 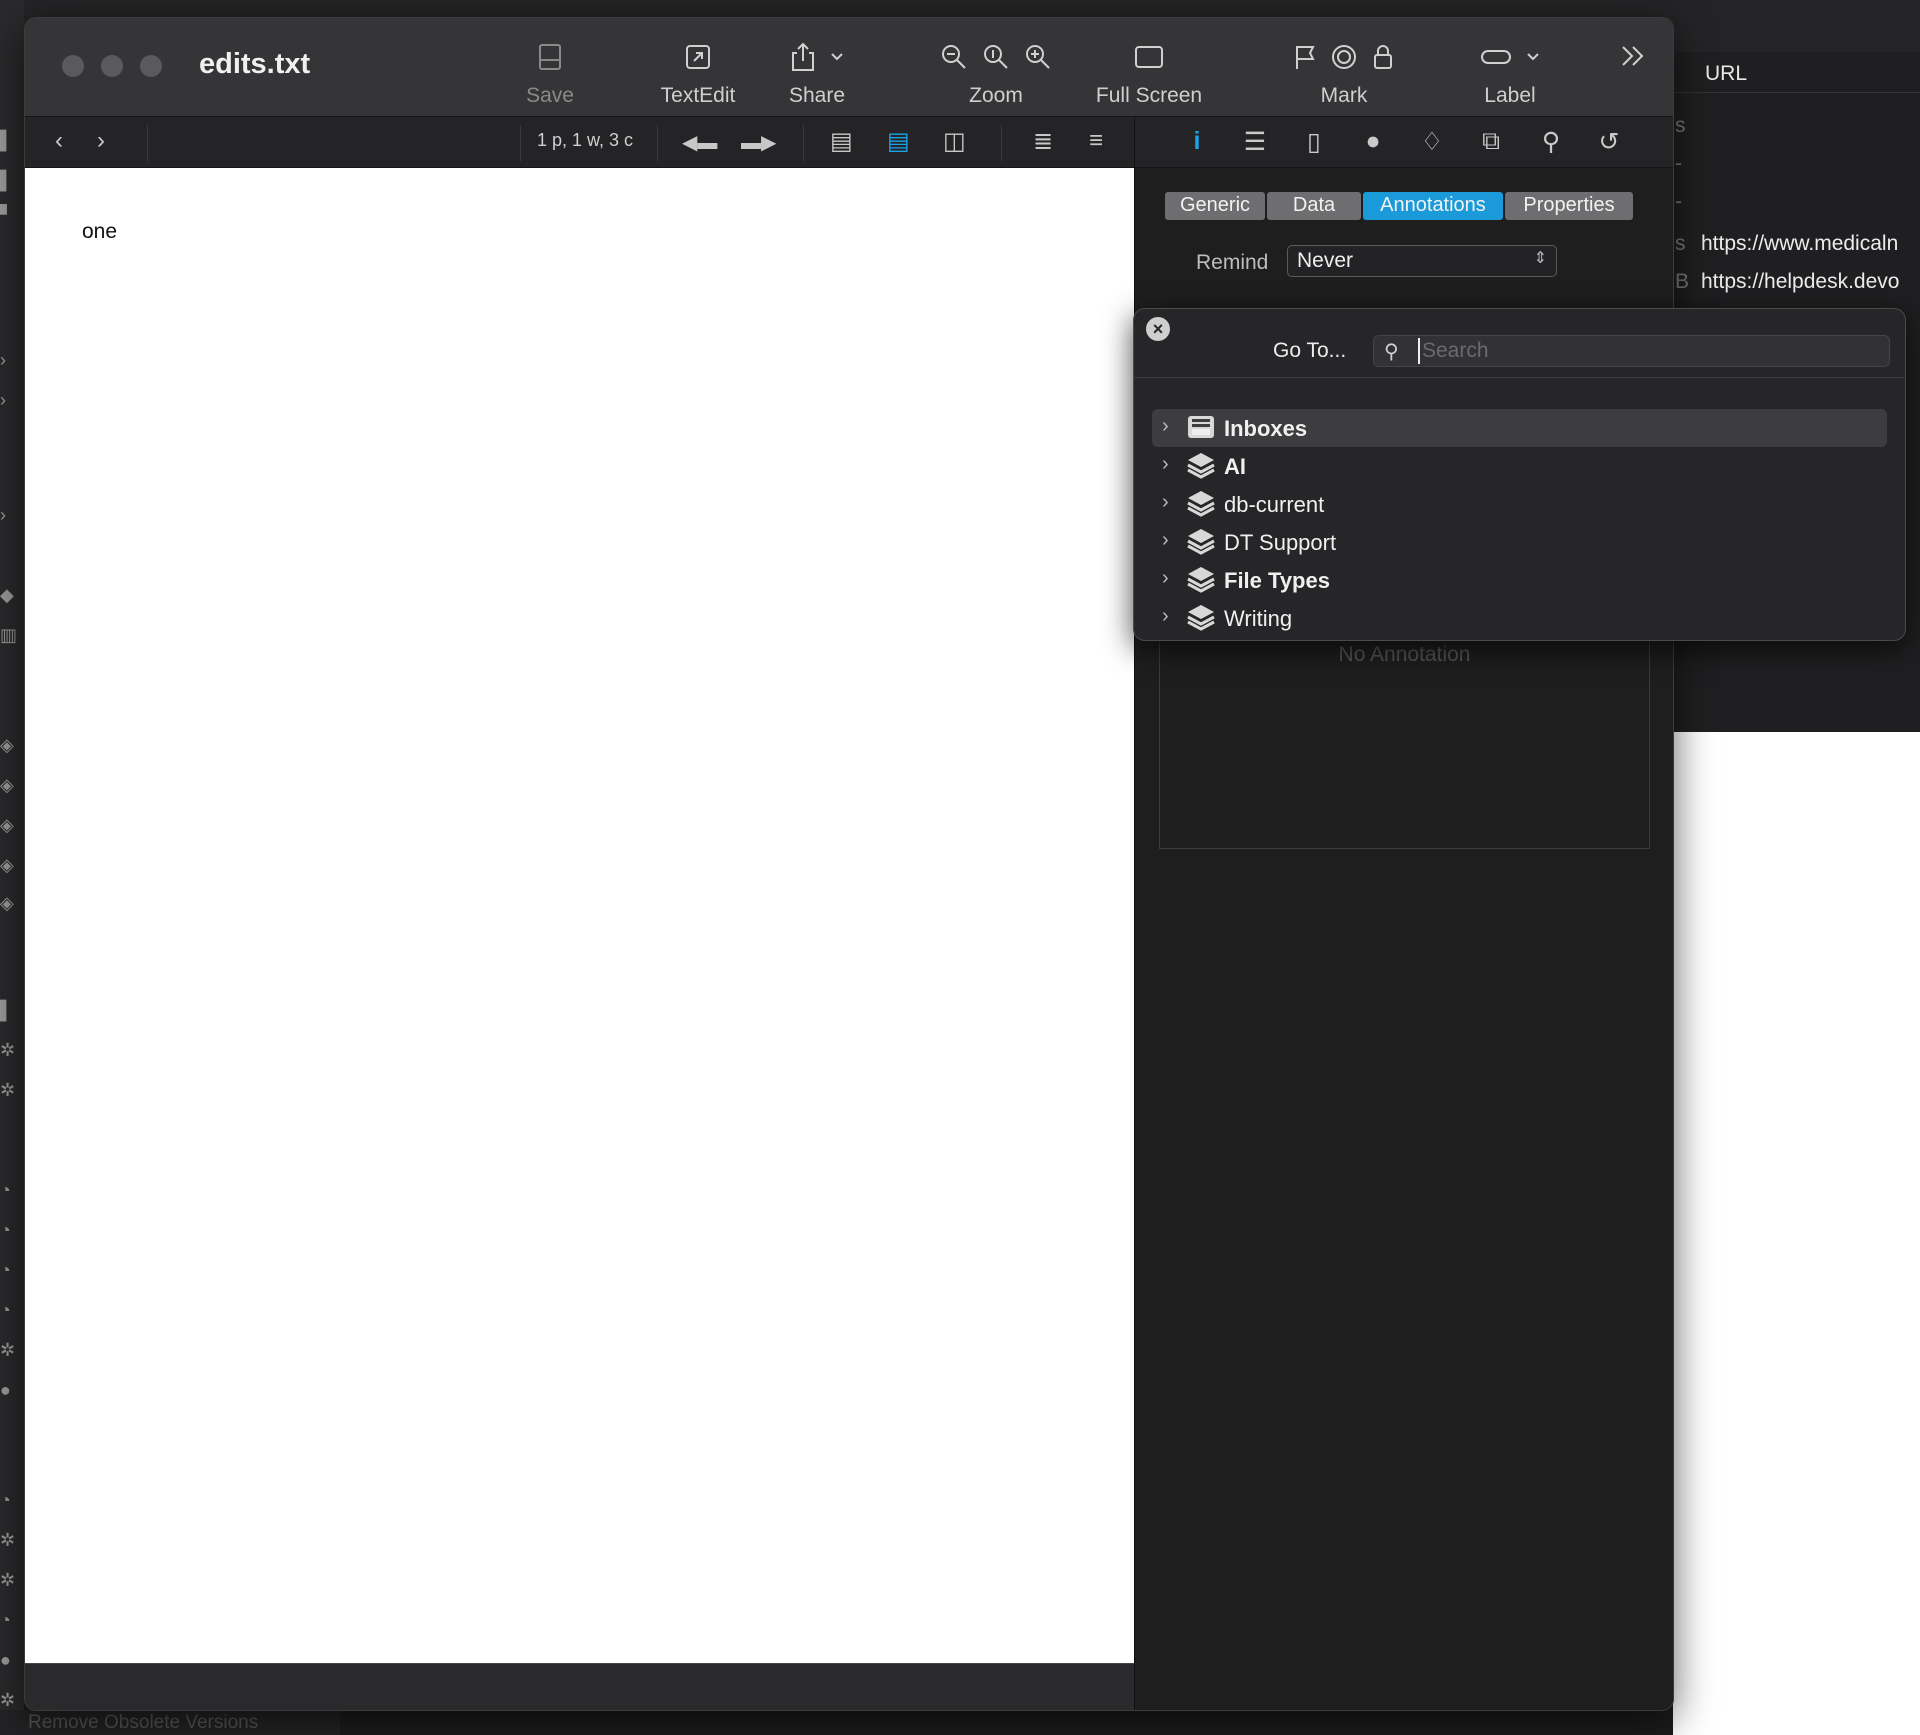 I want to click on document-text: one, so click(x=99, y=232).